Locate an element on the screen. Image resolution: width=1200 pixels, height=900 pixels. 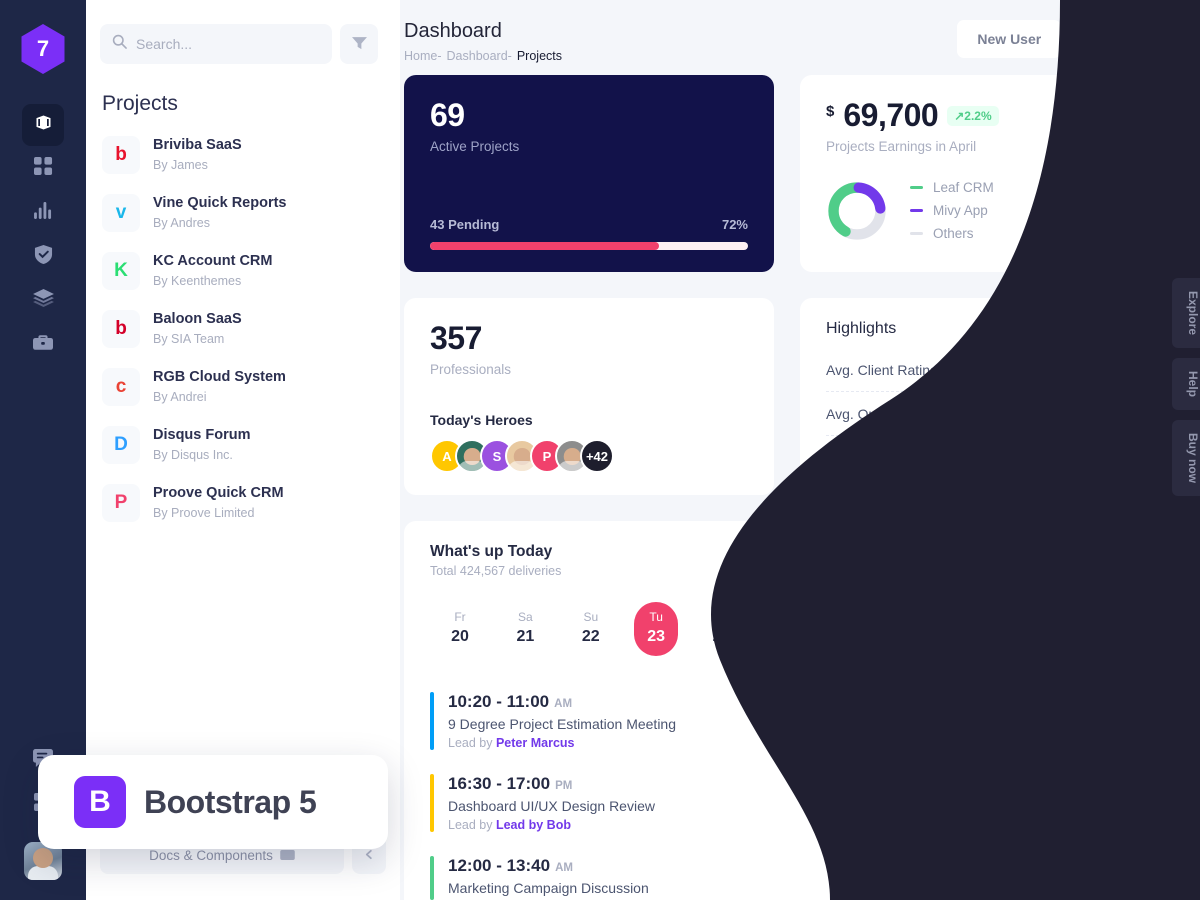
active-projects-count: 69 is located at coordinates (447, 115).